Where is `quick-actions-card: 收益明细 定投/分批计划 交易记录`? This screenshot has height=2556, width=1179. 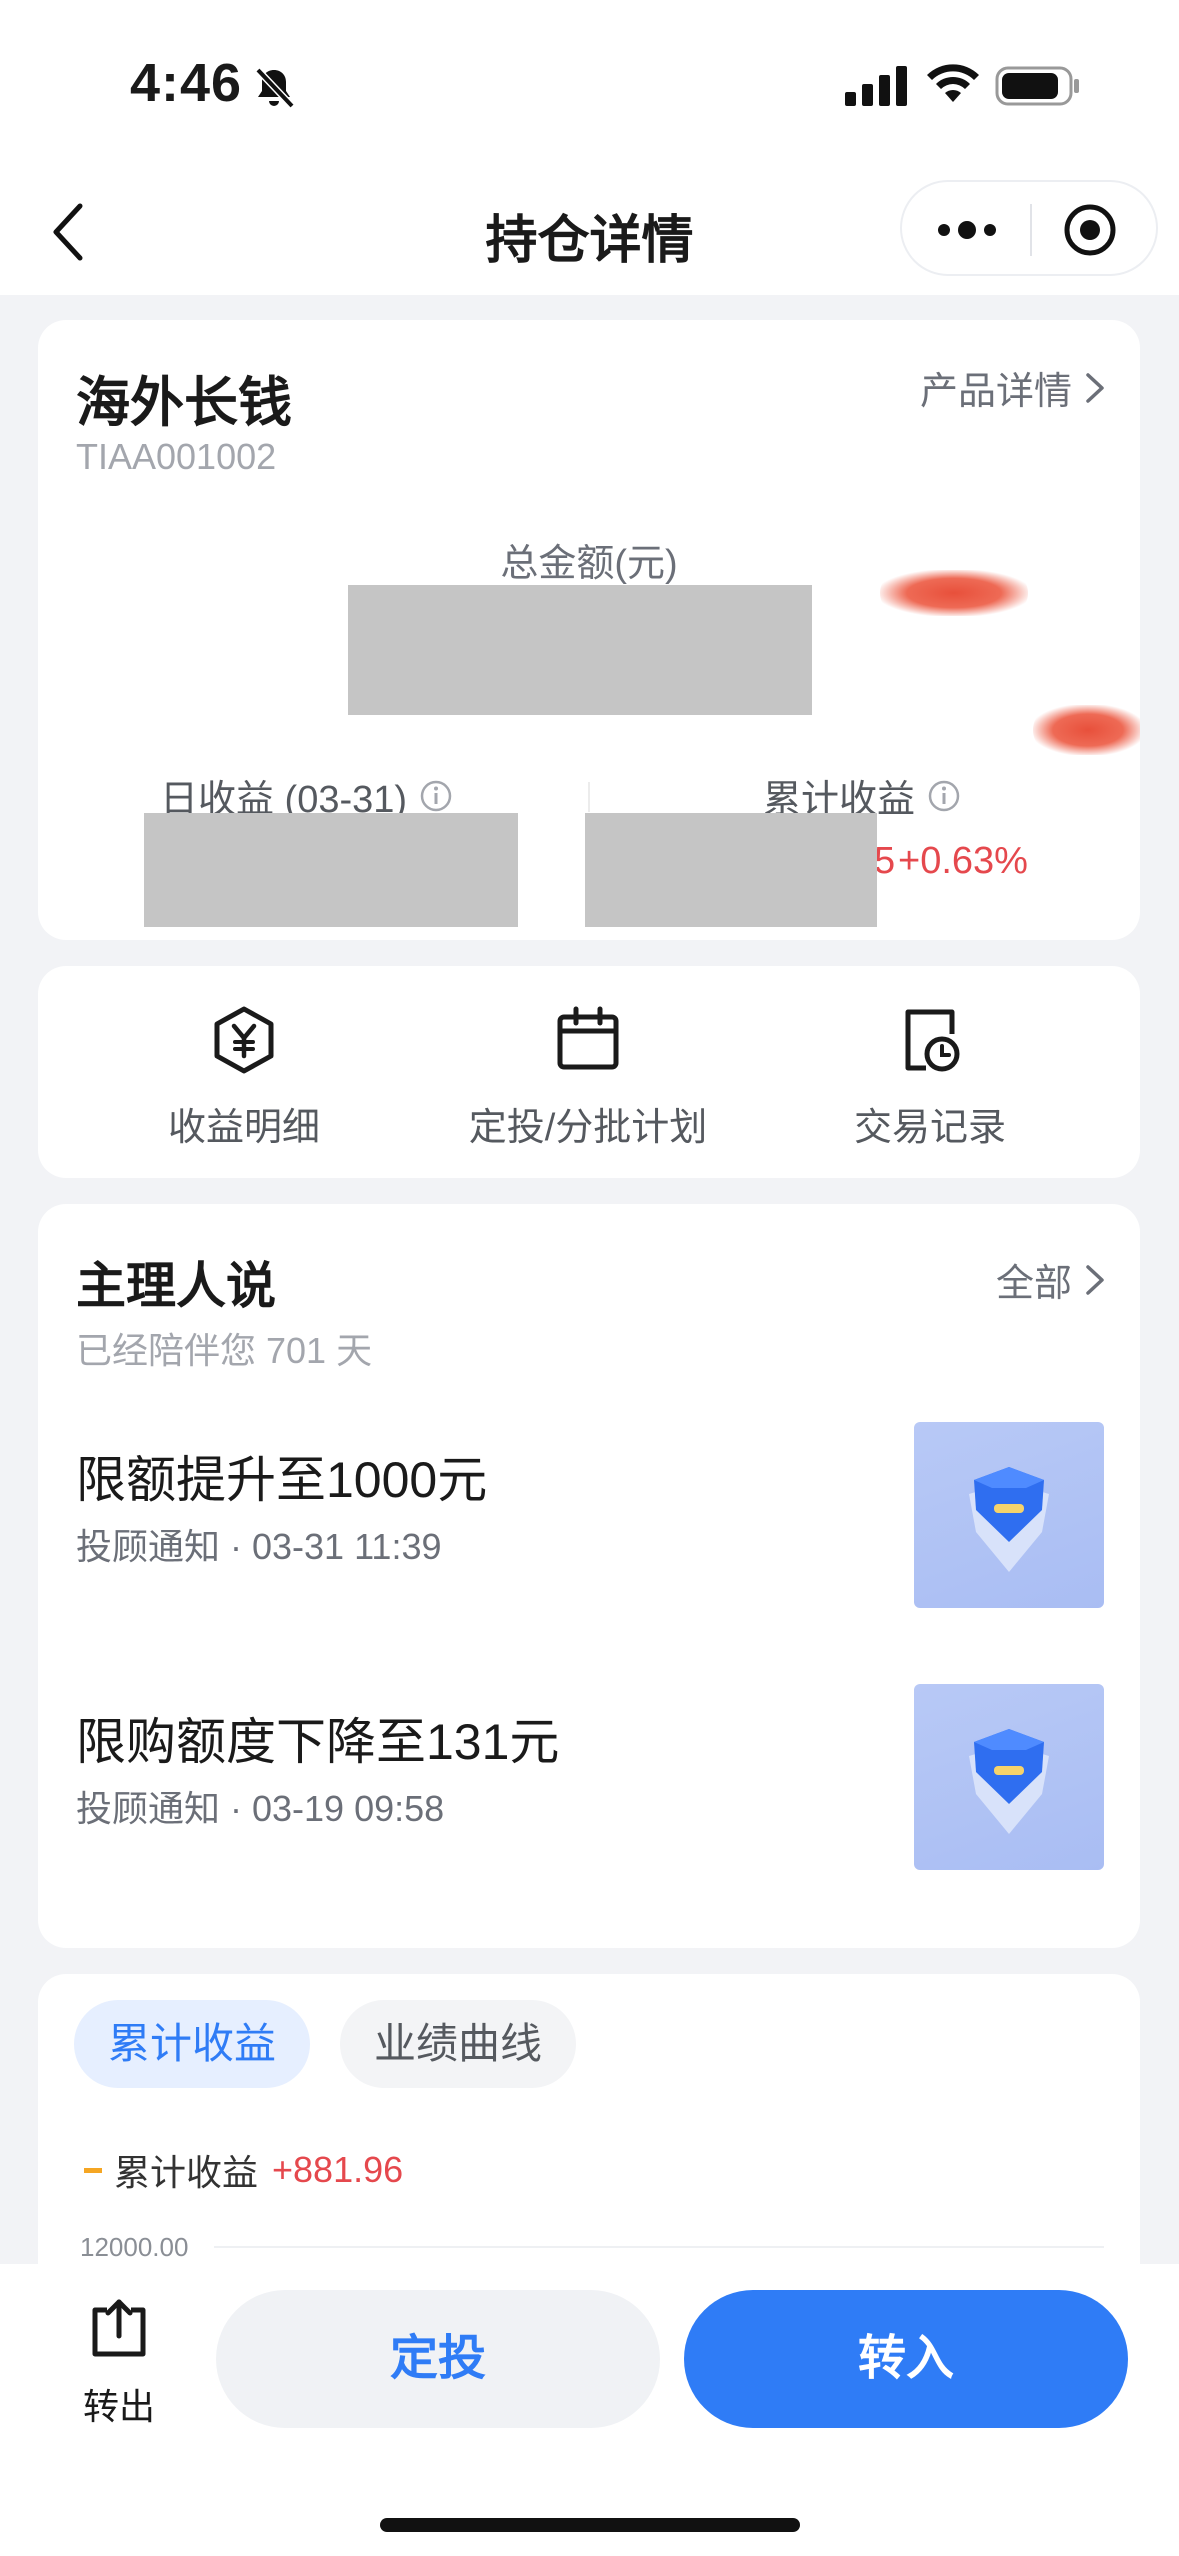
quick-actions-card: 收益明细 定投/分批计划 交易记录 is located at coordinates (589, 1072).